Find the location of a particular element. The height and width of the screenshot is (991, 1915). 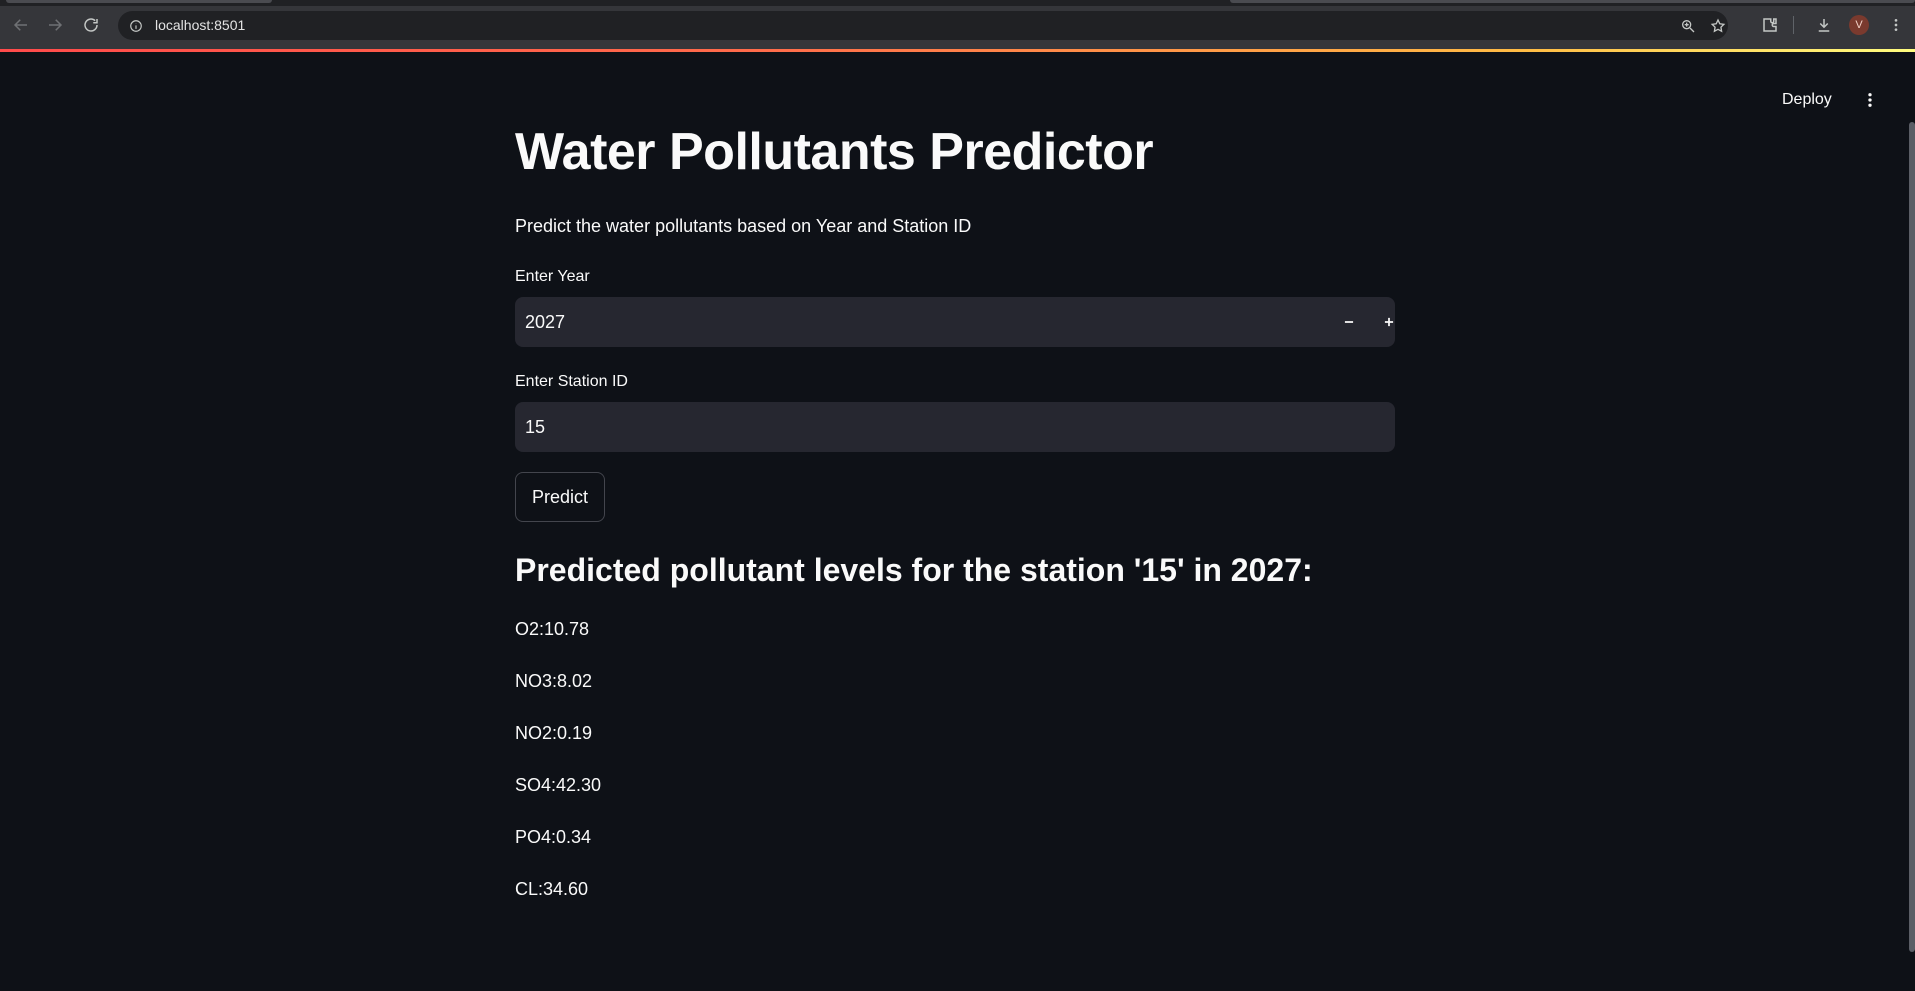

site-info-icon is located at coordinates (136, 26).